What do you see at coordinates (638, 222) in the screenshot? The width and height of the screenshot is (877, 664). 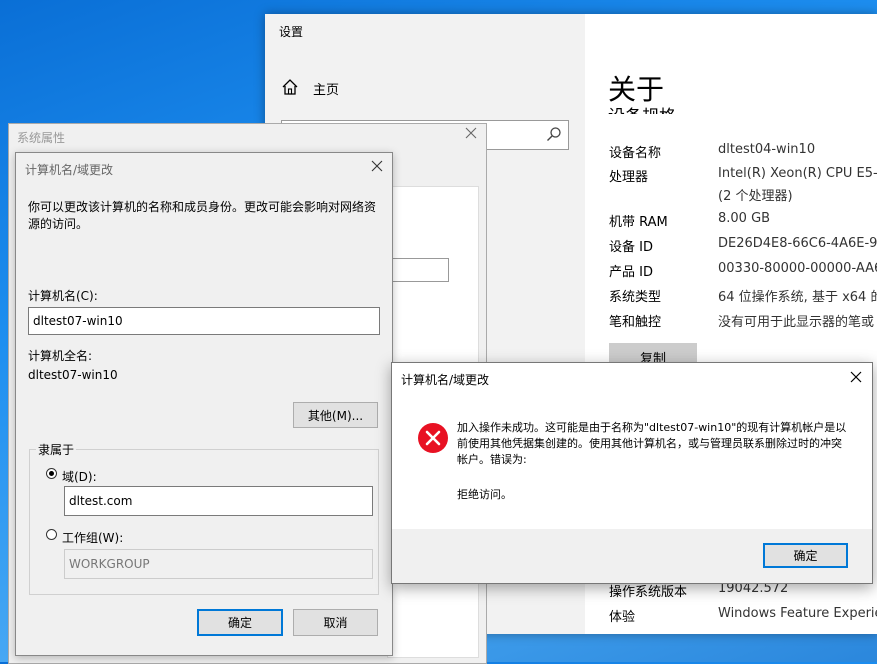 I see `spec-label: 机带 RAM` at bounding box center [638, 222].